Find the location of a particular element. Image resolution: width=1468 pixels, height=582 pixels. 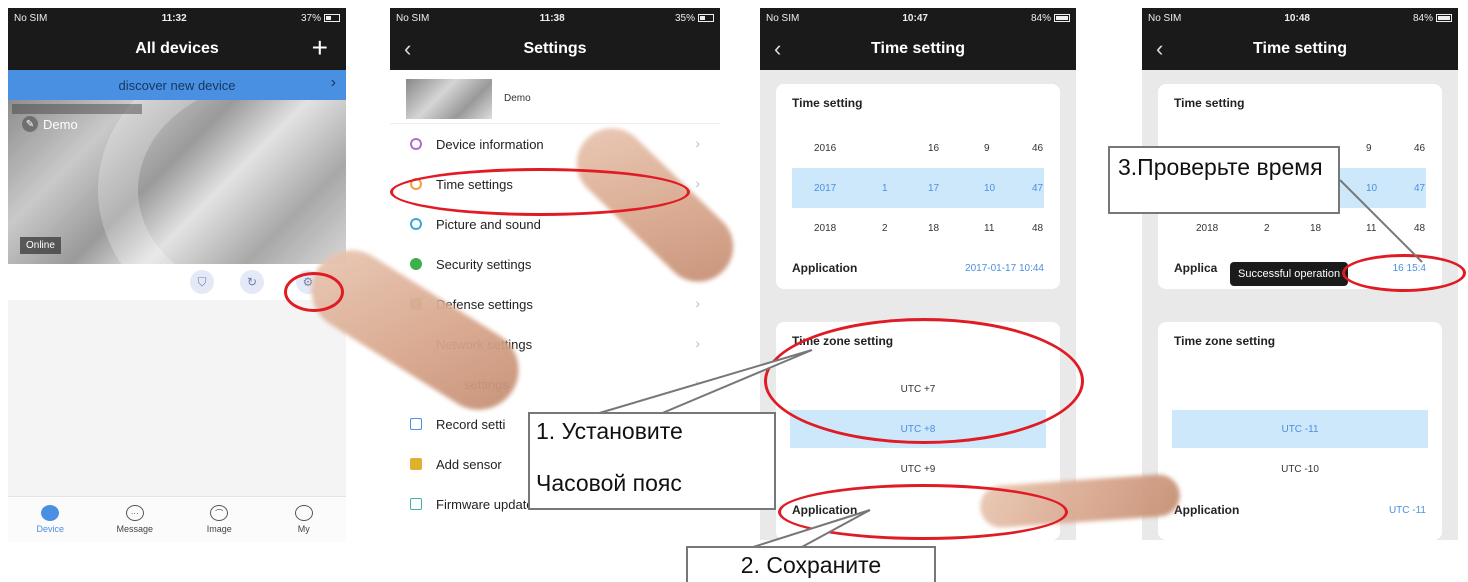

settings-item-device-information: Device information › is located at coordinates (555, 144).